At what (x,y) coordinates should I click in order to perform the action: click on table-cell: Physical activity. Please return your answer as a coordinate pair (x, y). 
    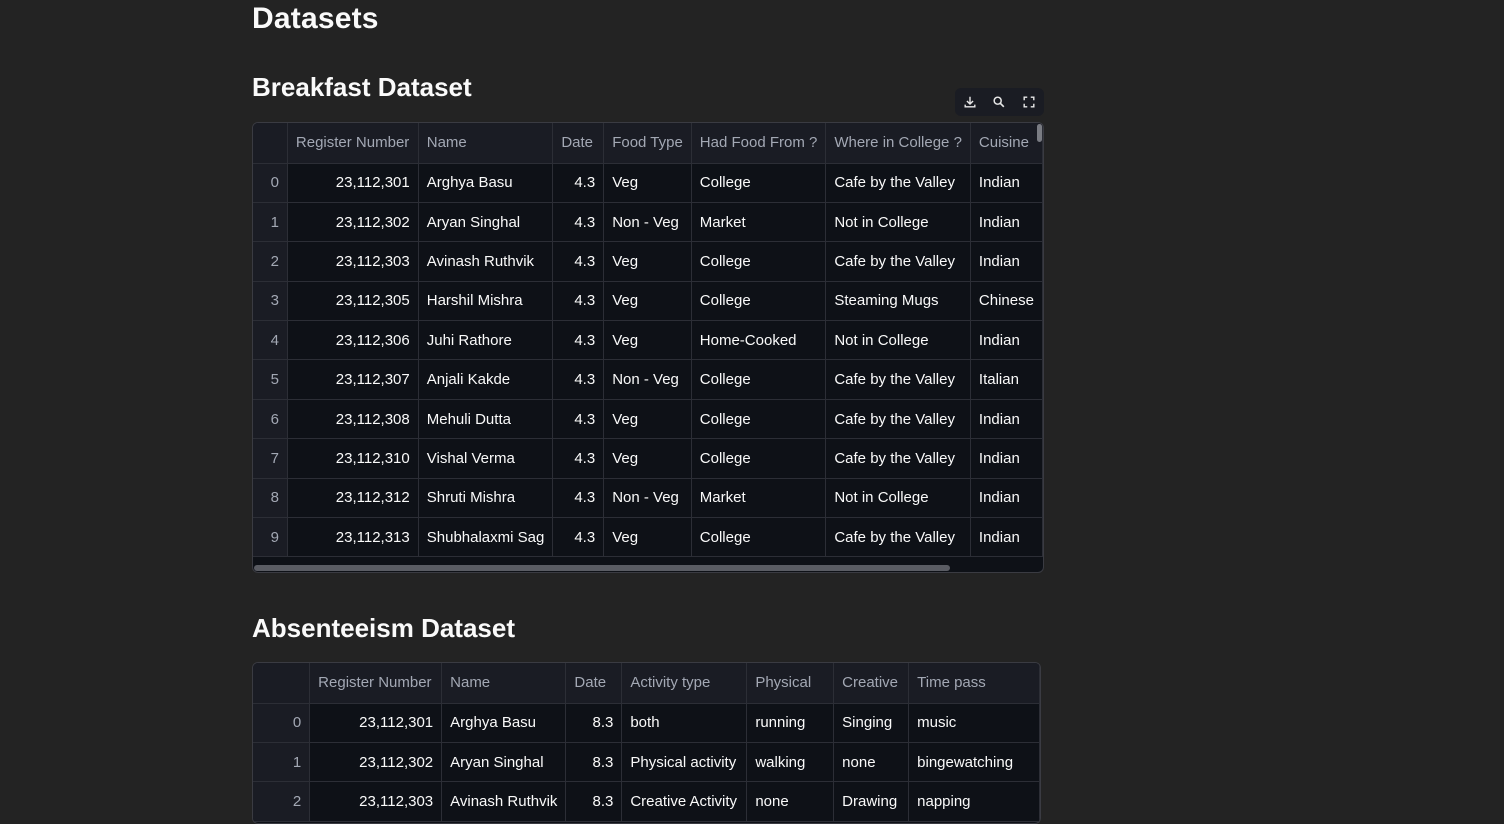
    Looking at the image, I should click on (684, 762).